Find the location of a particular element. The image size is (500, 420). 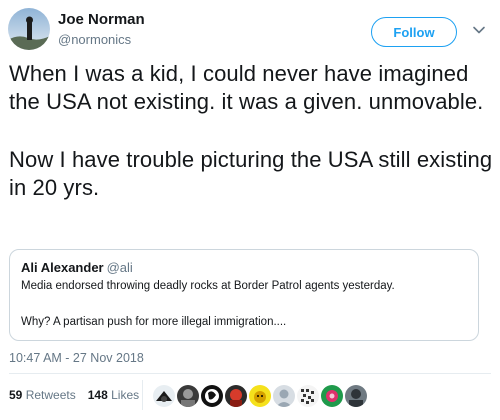

avatar-image is located at coordinates (29, 29).